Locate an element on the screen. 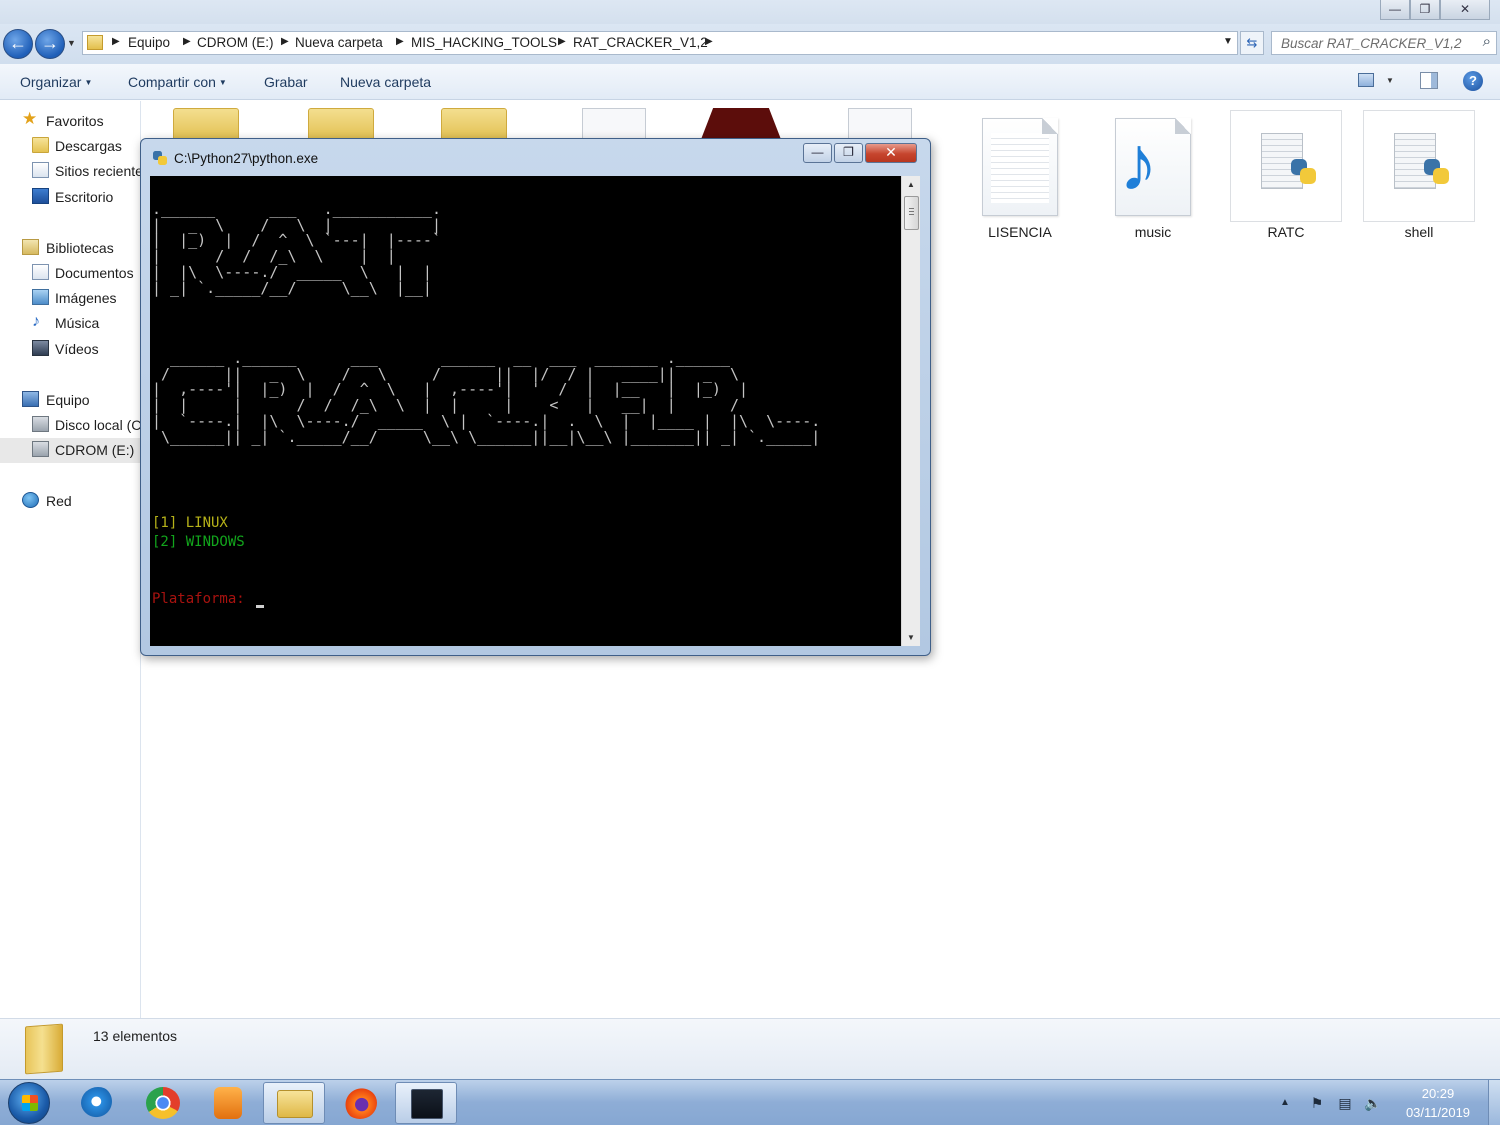 The width and height of the screenshot is (1500, 1125). nav-desktop: Escritorio is located at coordinates (70, 197).